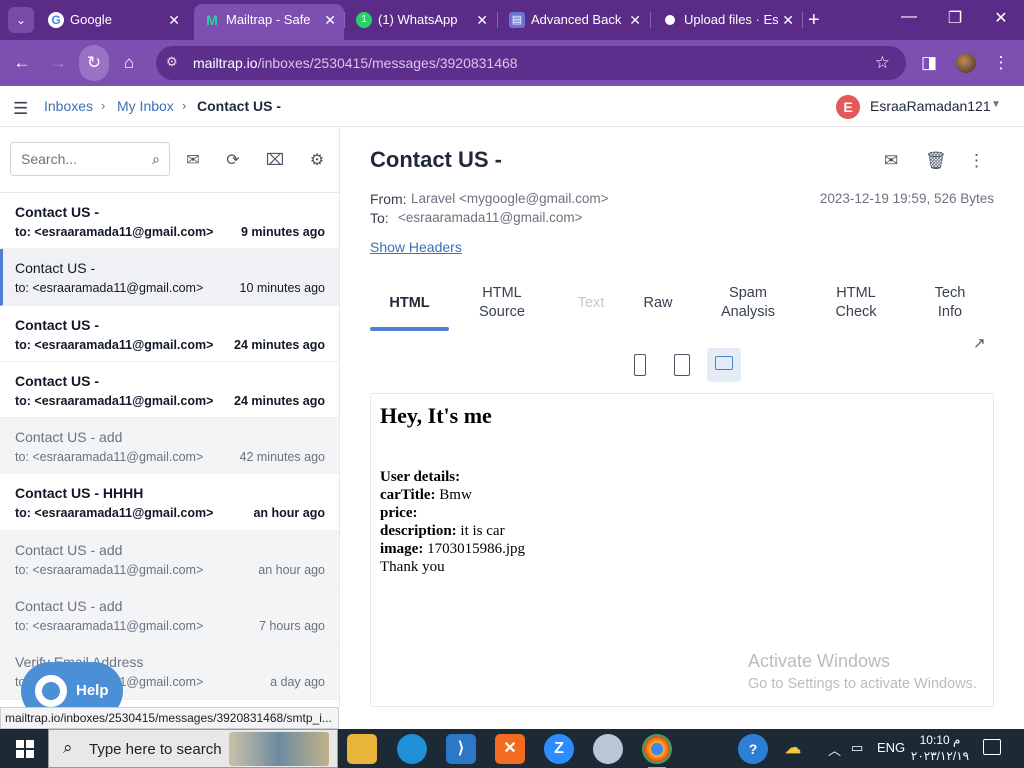 The image size is (1024, 768). Describe the element at coordinates (909, 17) in the screenshot. I see `minimize-button: —` at that location.